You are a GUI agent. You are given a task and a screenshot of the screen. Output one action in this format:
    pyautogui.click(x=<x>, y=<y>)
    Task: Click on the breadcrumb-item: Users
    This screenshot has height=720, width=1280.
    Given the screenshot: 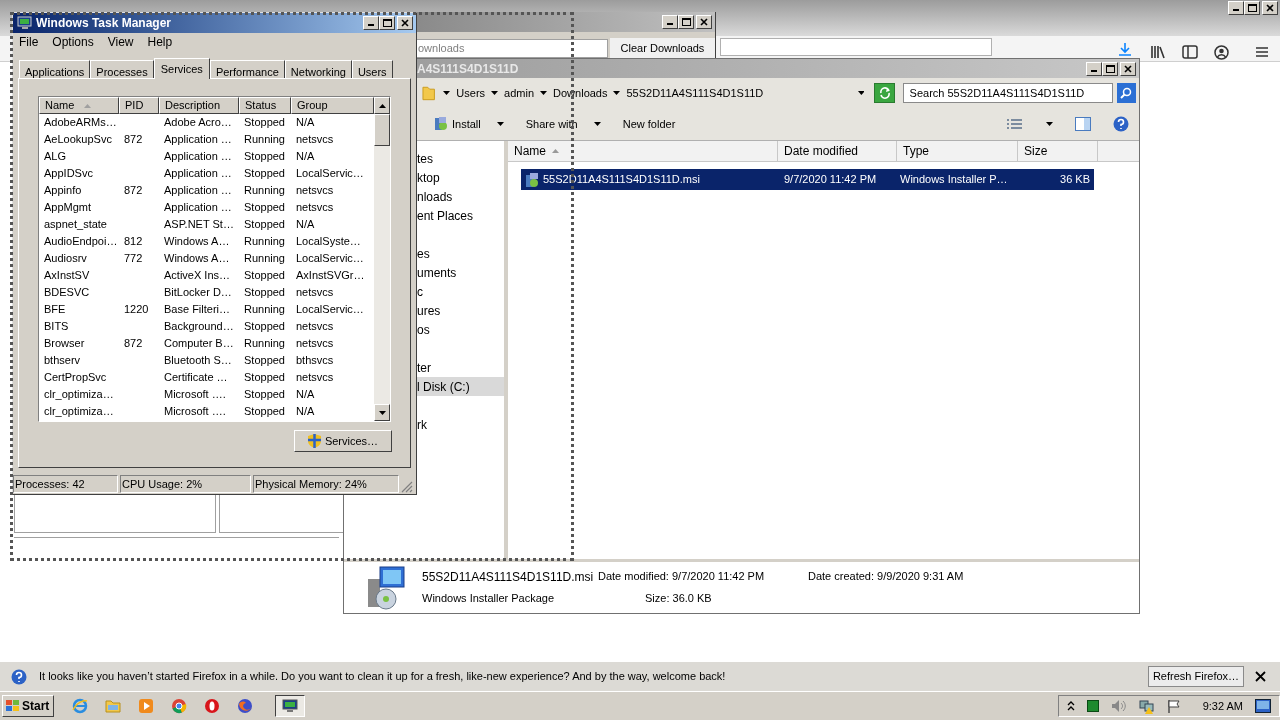 What is the action you would take?
    pyautogui.click(x=471, y=93)
    